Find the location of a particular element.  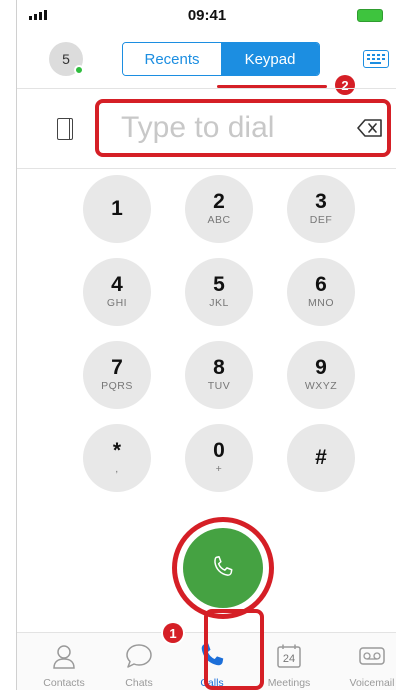

keypad-key: 7 PQRS is located at coordinates (117, 375).